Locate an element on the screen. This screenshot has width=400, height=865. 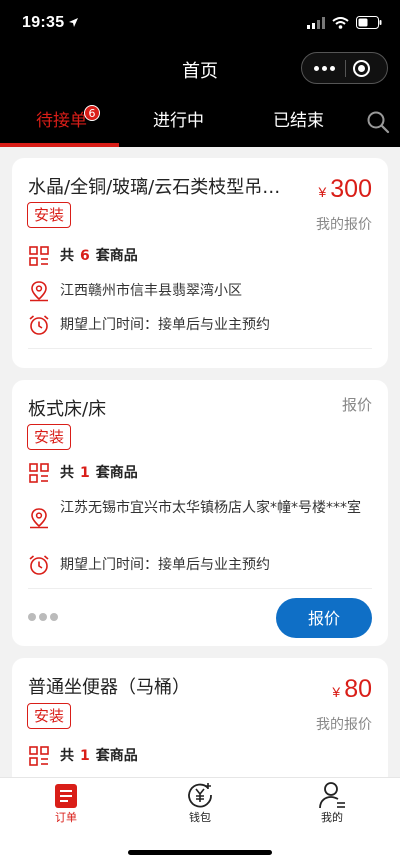
profile-icon is located at coordinates (332, 795).